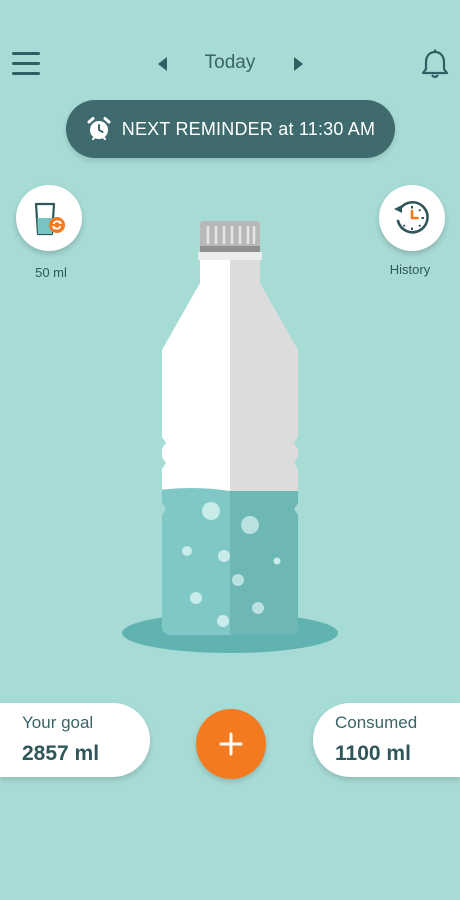  Describe the element at coordinates (99, 129) in the screenshot. I see `alarm-clock-icon` at that location.